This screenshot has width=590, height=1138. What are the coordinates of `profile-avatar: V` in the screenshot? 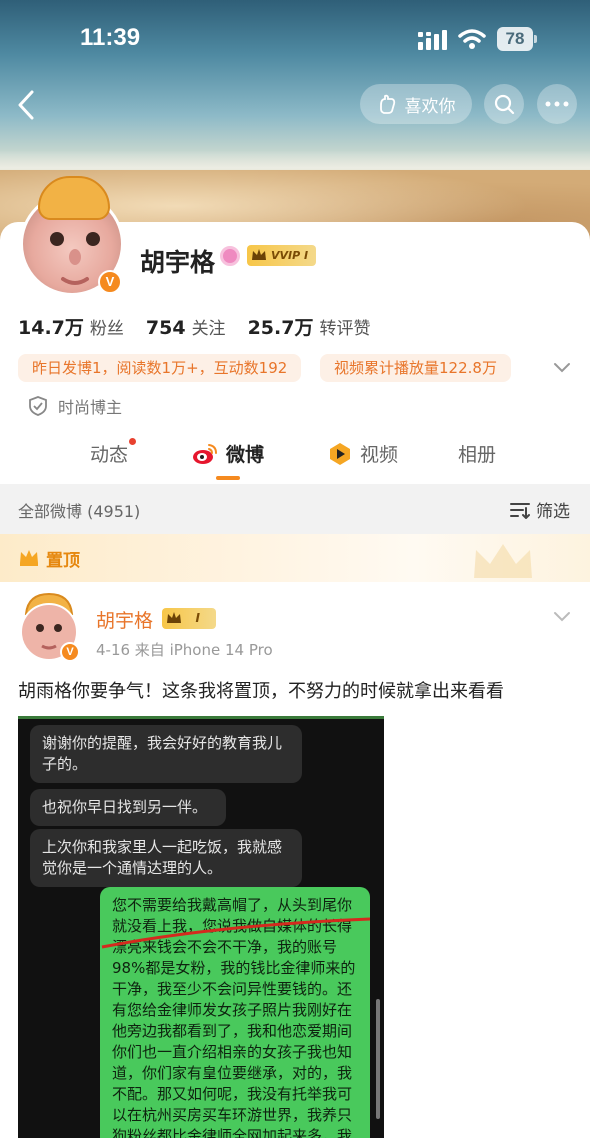 It's located at (72, 238).